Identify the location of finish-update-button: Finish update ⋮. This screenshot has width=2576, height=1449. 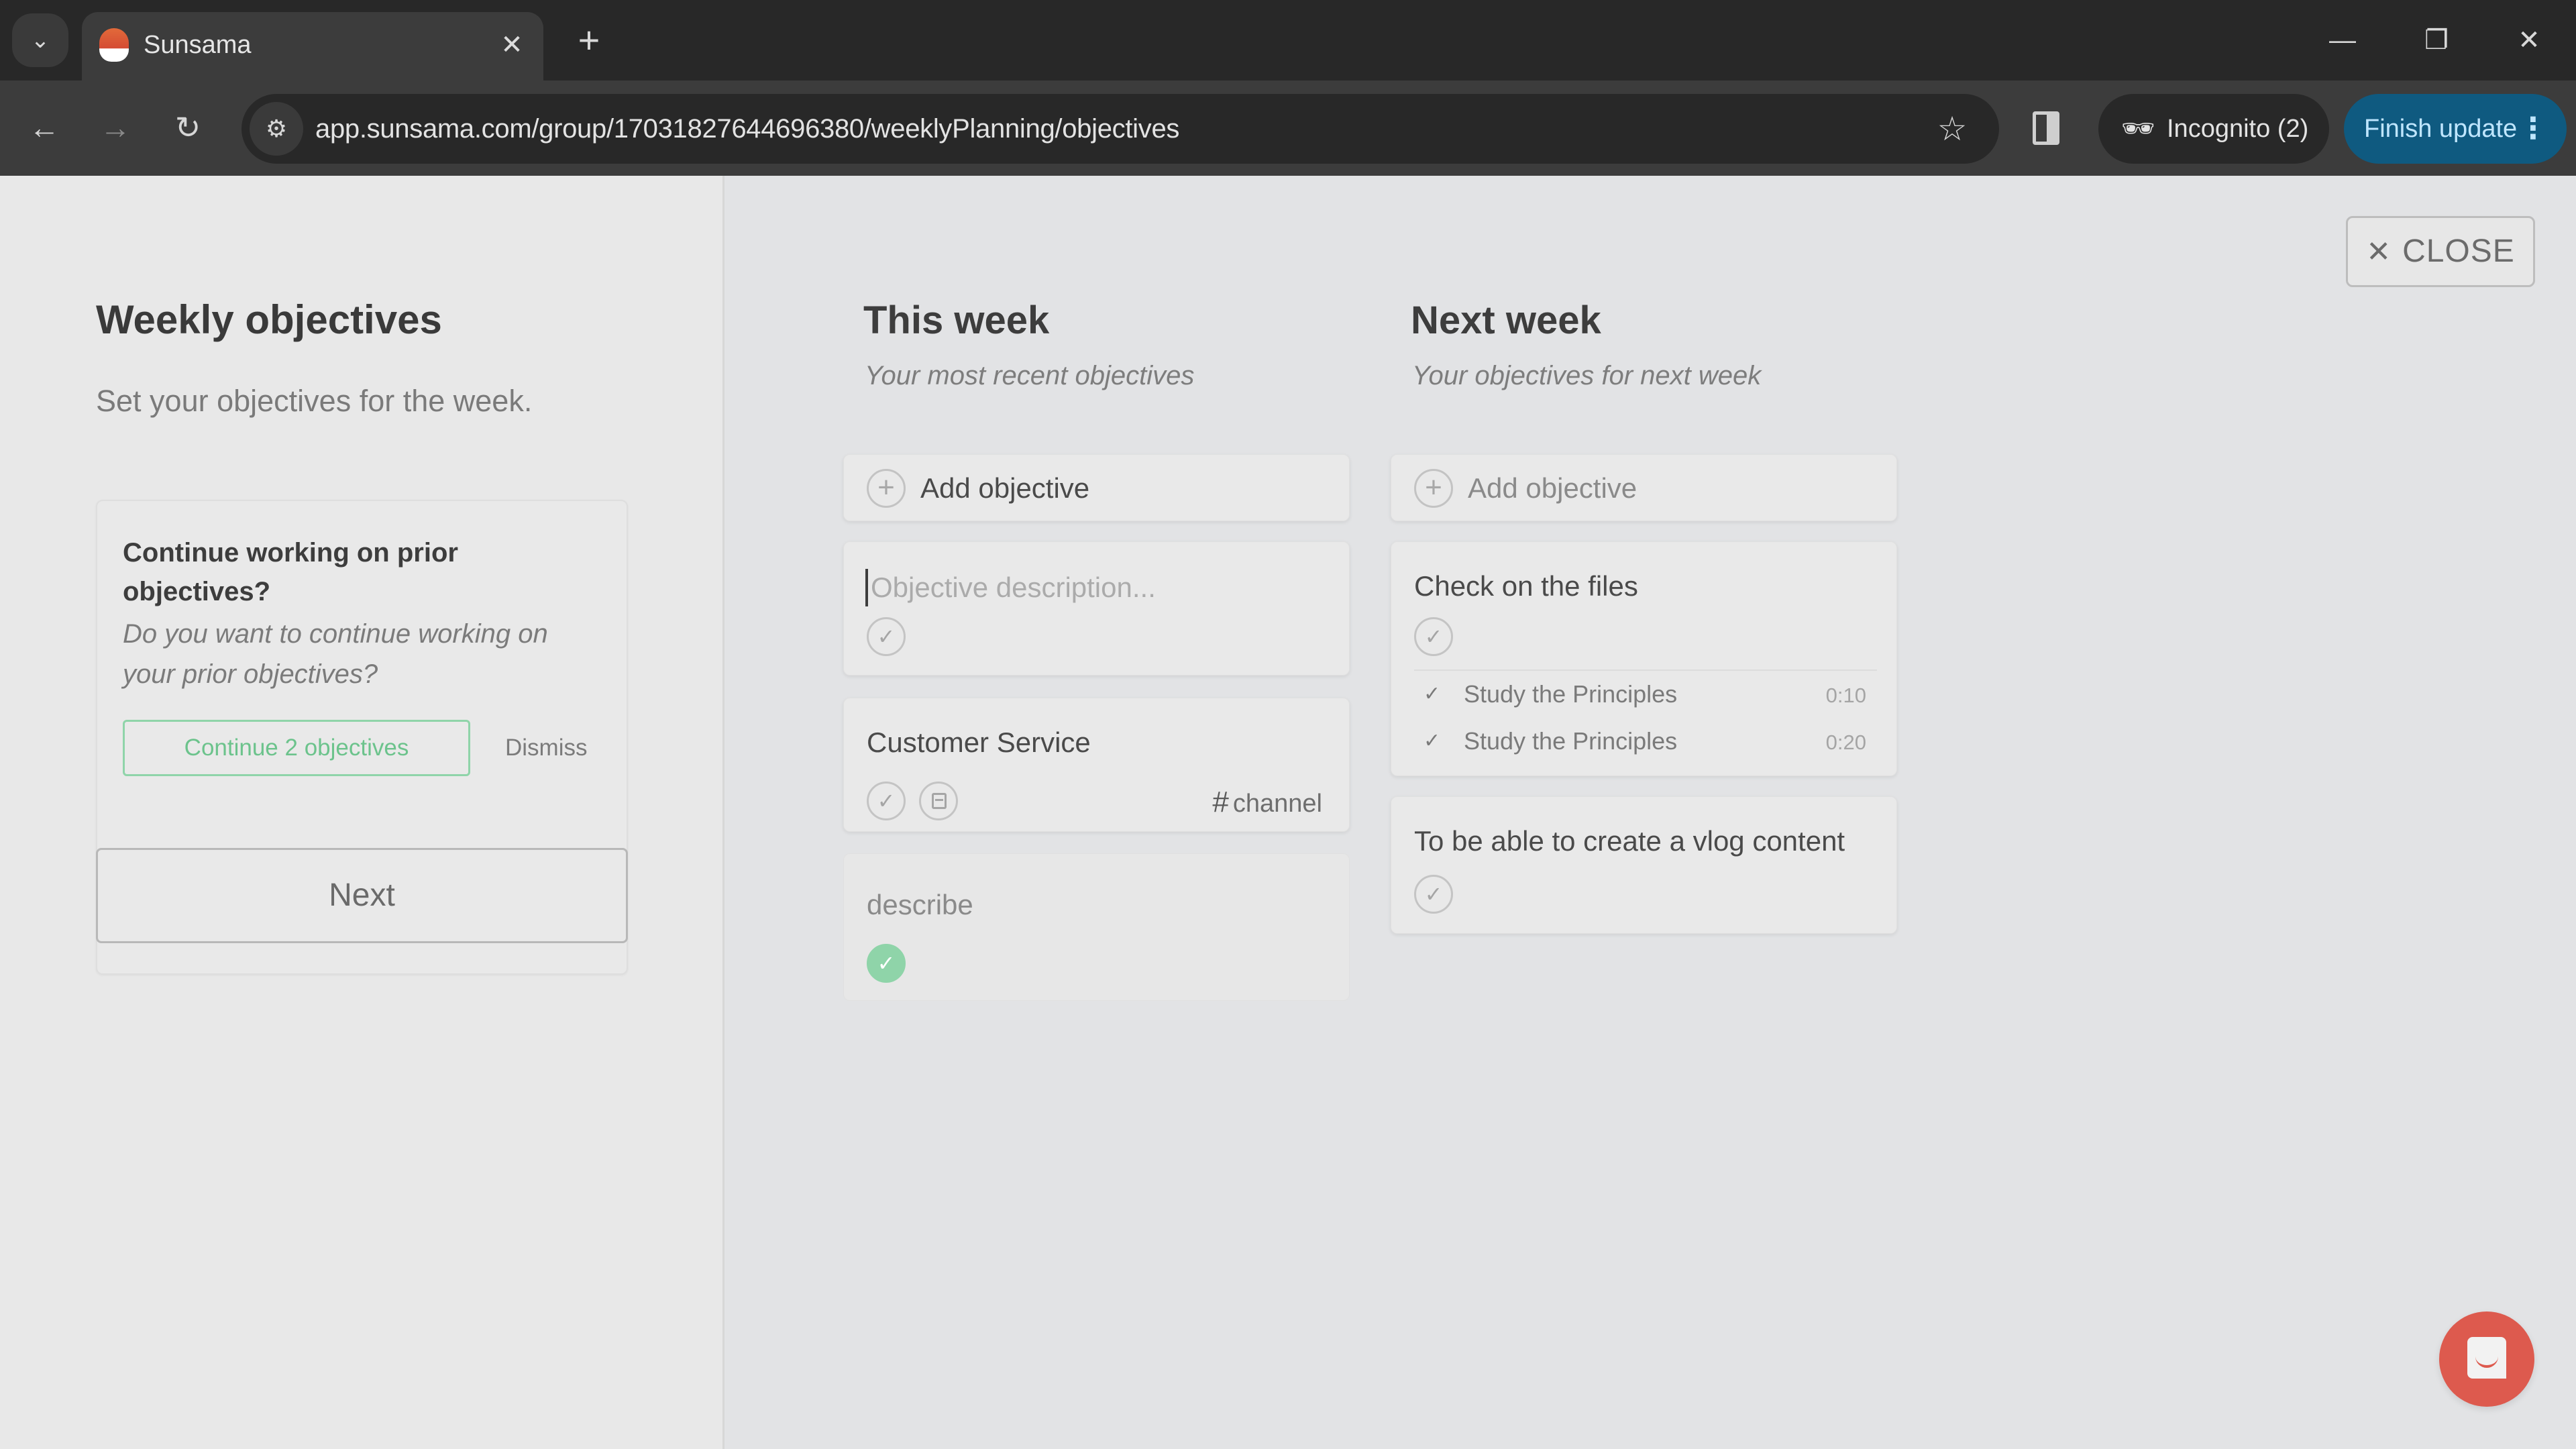
(2455, 129).